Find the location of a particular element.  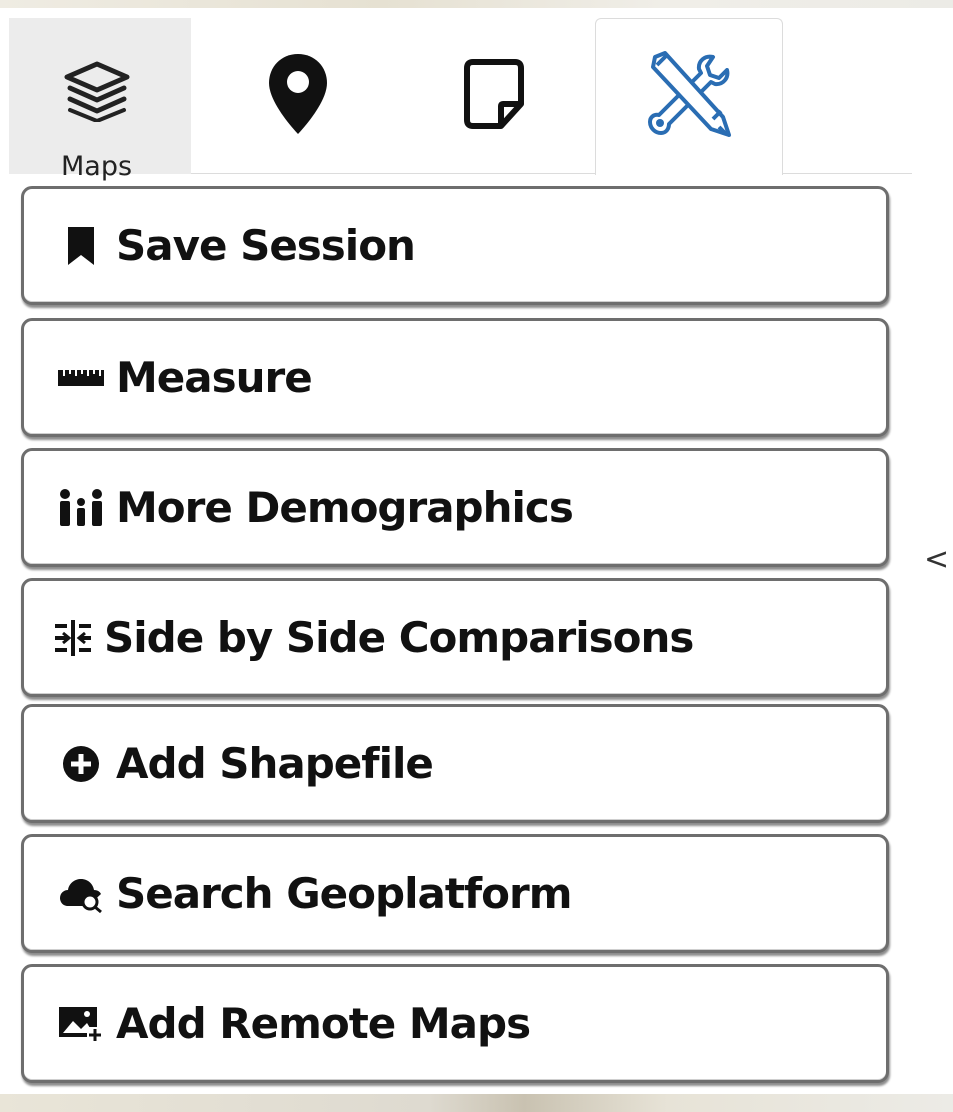

panel-tabs: Maps is located at coordinates (460, 100).